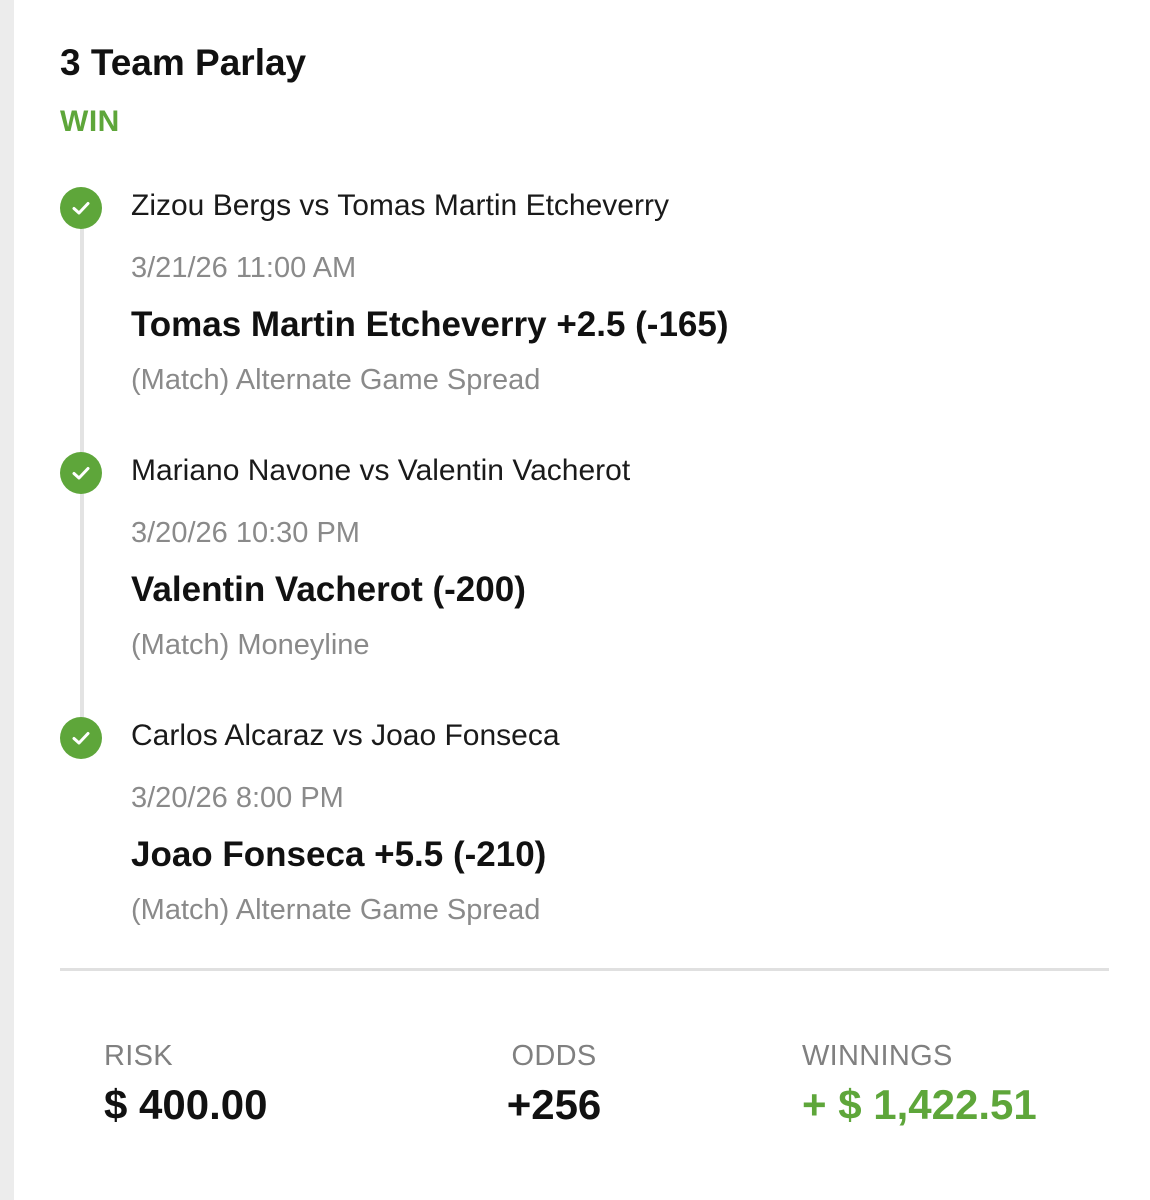 The height and width of the screenshot is (1200, 1150). I want to click on leg-selection: Tomas Martin Etcheverry +2.5 (-165), so click(430, 324).